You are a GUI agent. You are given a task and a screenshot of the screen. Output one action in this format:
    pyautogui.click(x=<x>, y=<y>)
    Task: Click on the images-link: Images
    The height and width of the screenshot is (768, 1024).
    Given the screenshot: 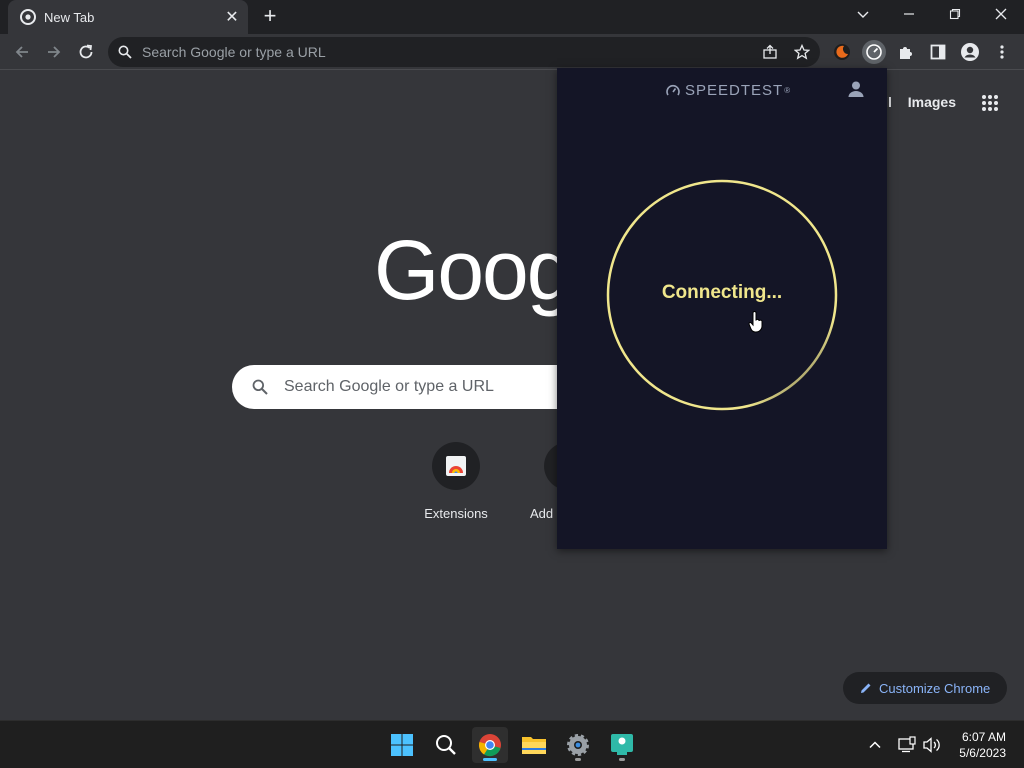 What is the action you would take?
    pyautogui.click(x=932, y=102)
    